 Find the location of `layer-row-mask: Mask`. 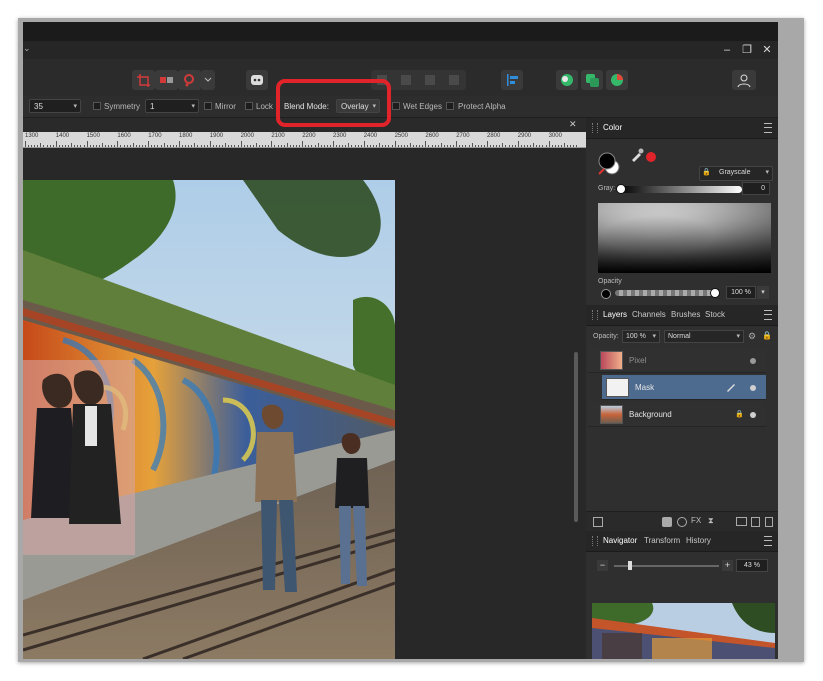

layer-row-mask: Mask is located at coordinates (684, 387).